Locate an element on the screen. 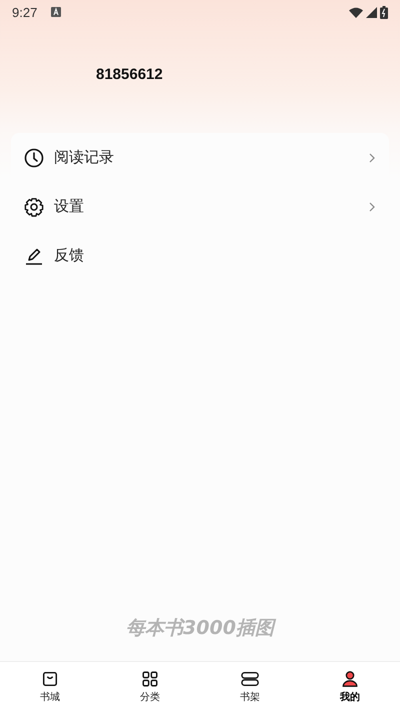 The image size is (400, 712). notification-icon is located at coordinates (56, 12).